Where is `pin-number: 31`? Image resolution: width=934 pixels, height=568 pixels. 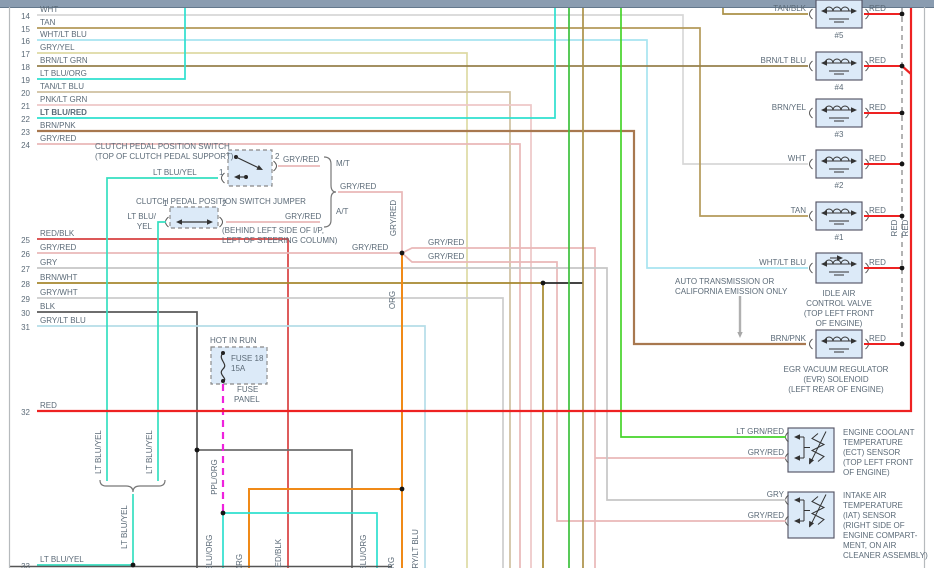 pin-number: 31 is located at coordinates (25, 327).